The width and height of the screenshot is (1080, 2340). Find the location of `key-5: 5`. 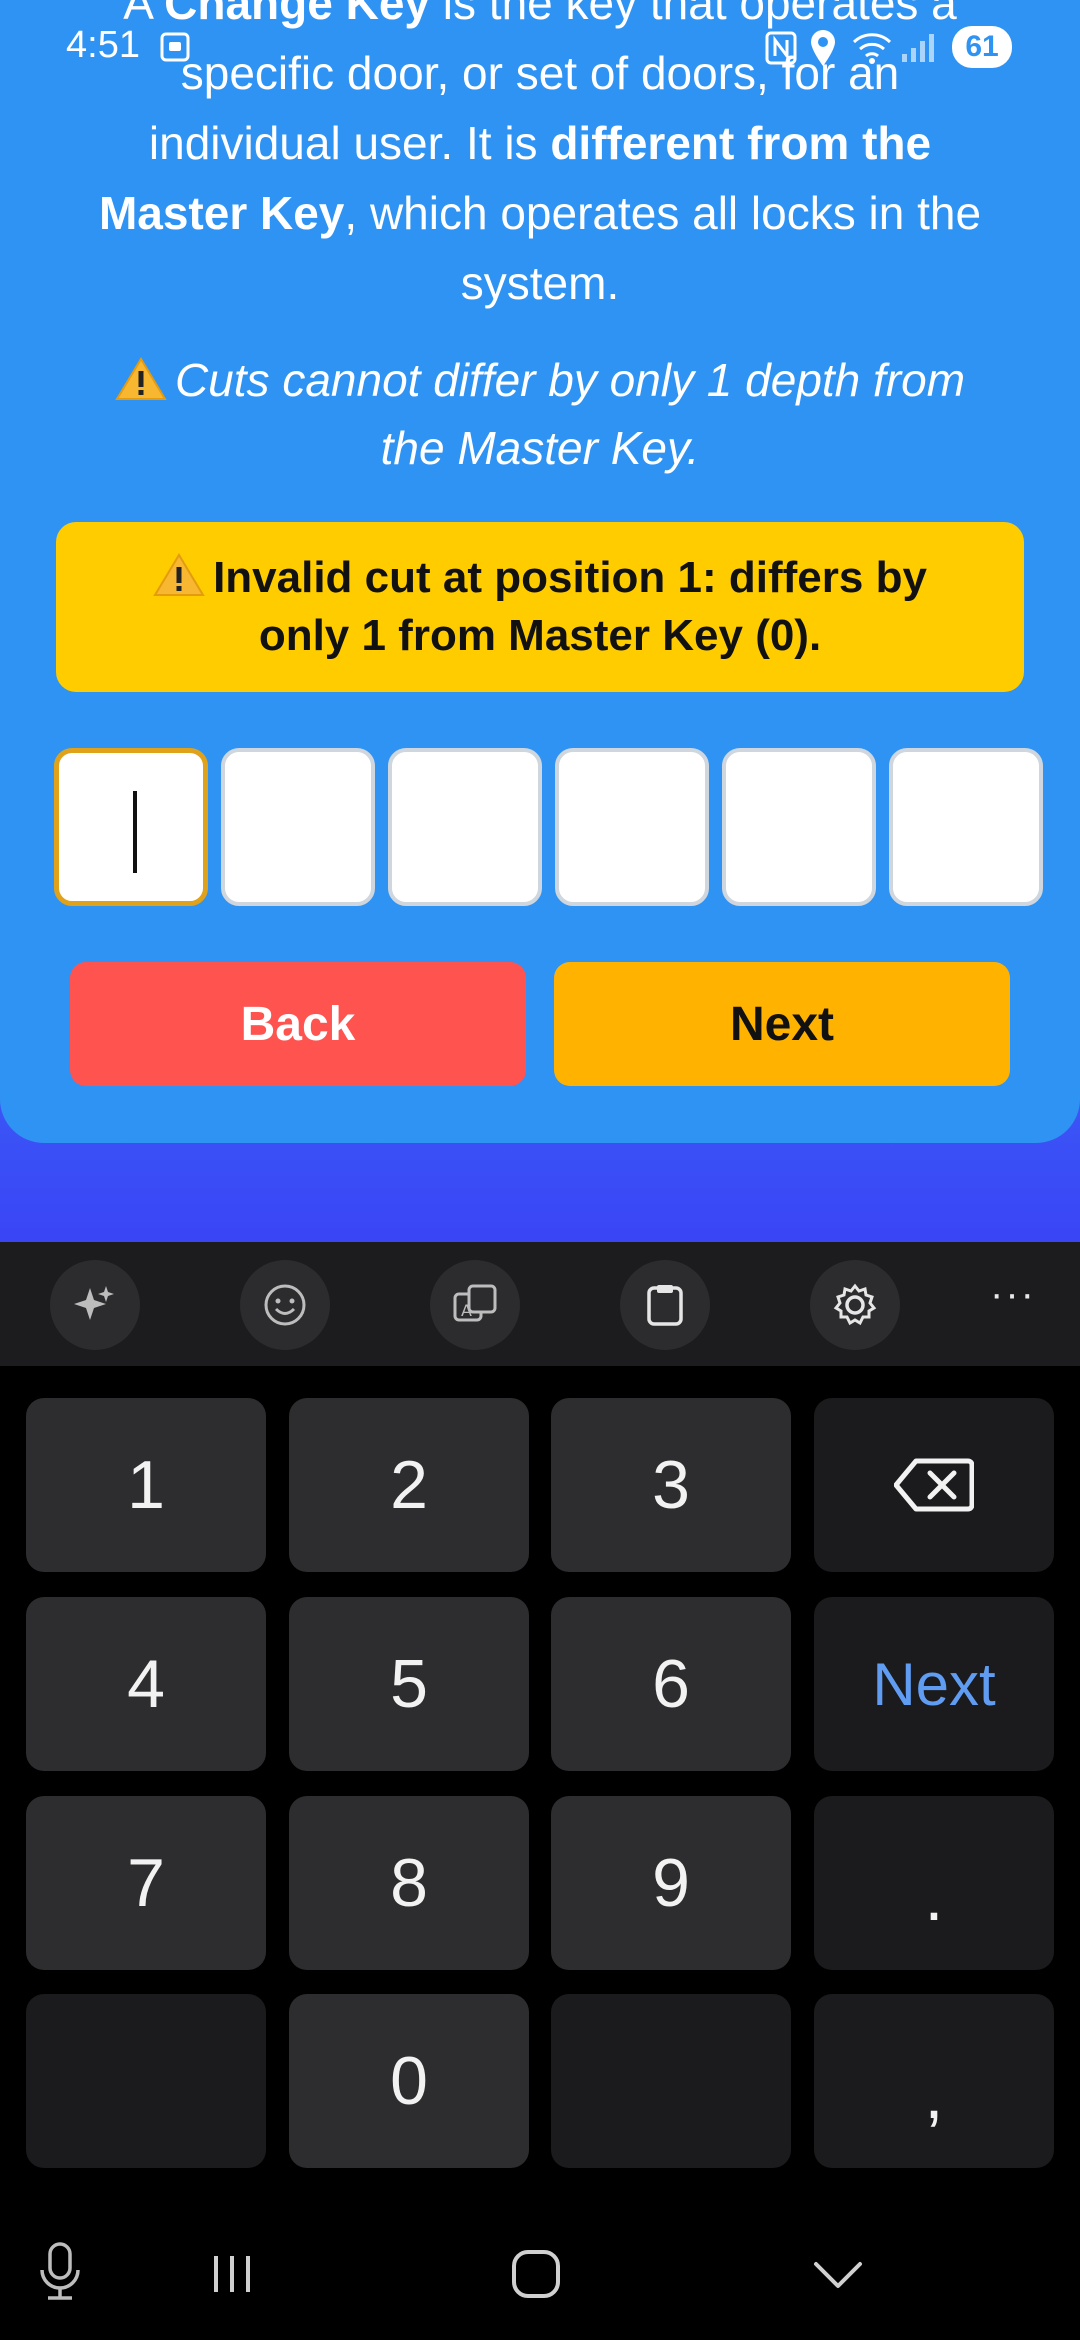

key-5: 5 is located at coordinates (409, 1684).